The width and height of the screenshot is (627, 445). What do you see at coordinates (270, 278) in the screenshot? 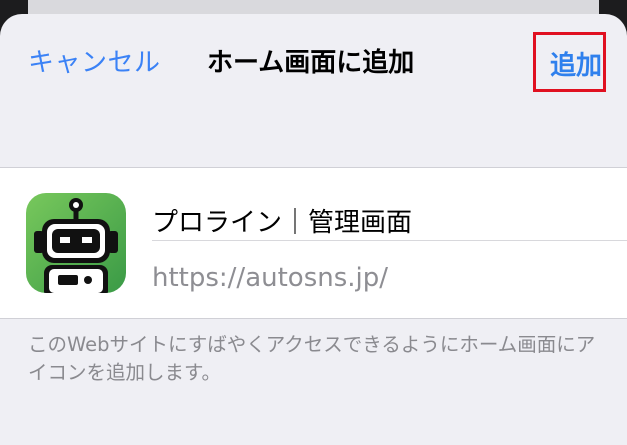
I see `bookmark-url: https://autosns.jp/` at bounding box center [270, 278].